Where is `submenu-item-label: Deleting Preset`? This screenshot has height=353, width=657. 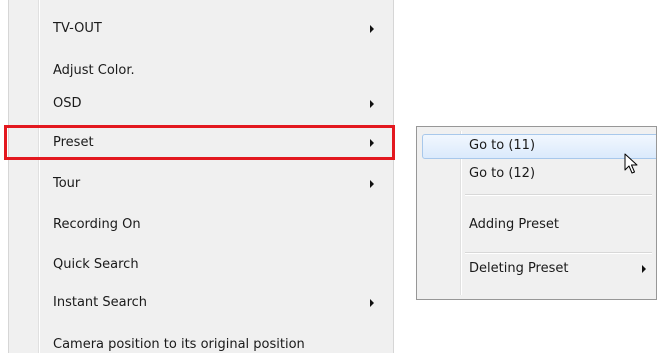 submenu-item-label: Deleting Preset is located at coordinates (519, 268).